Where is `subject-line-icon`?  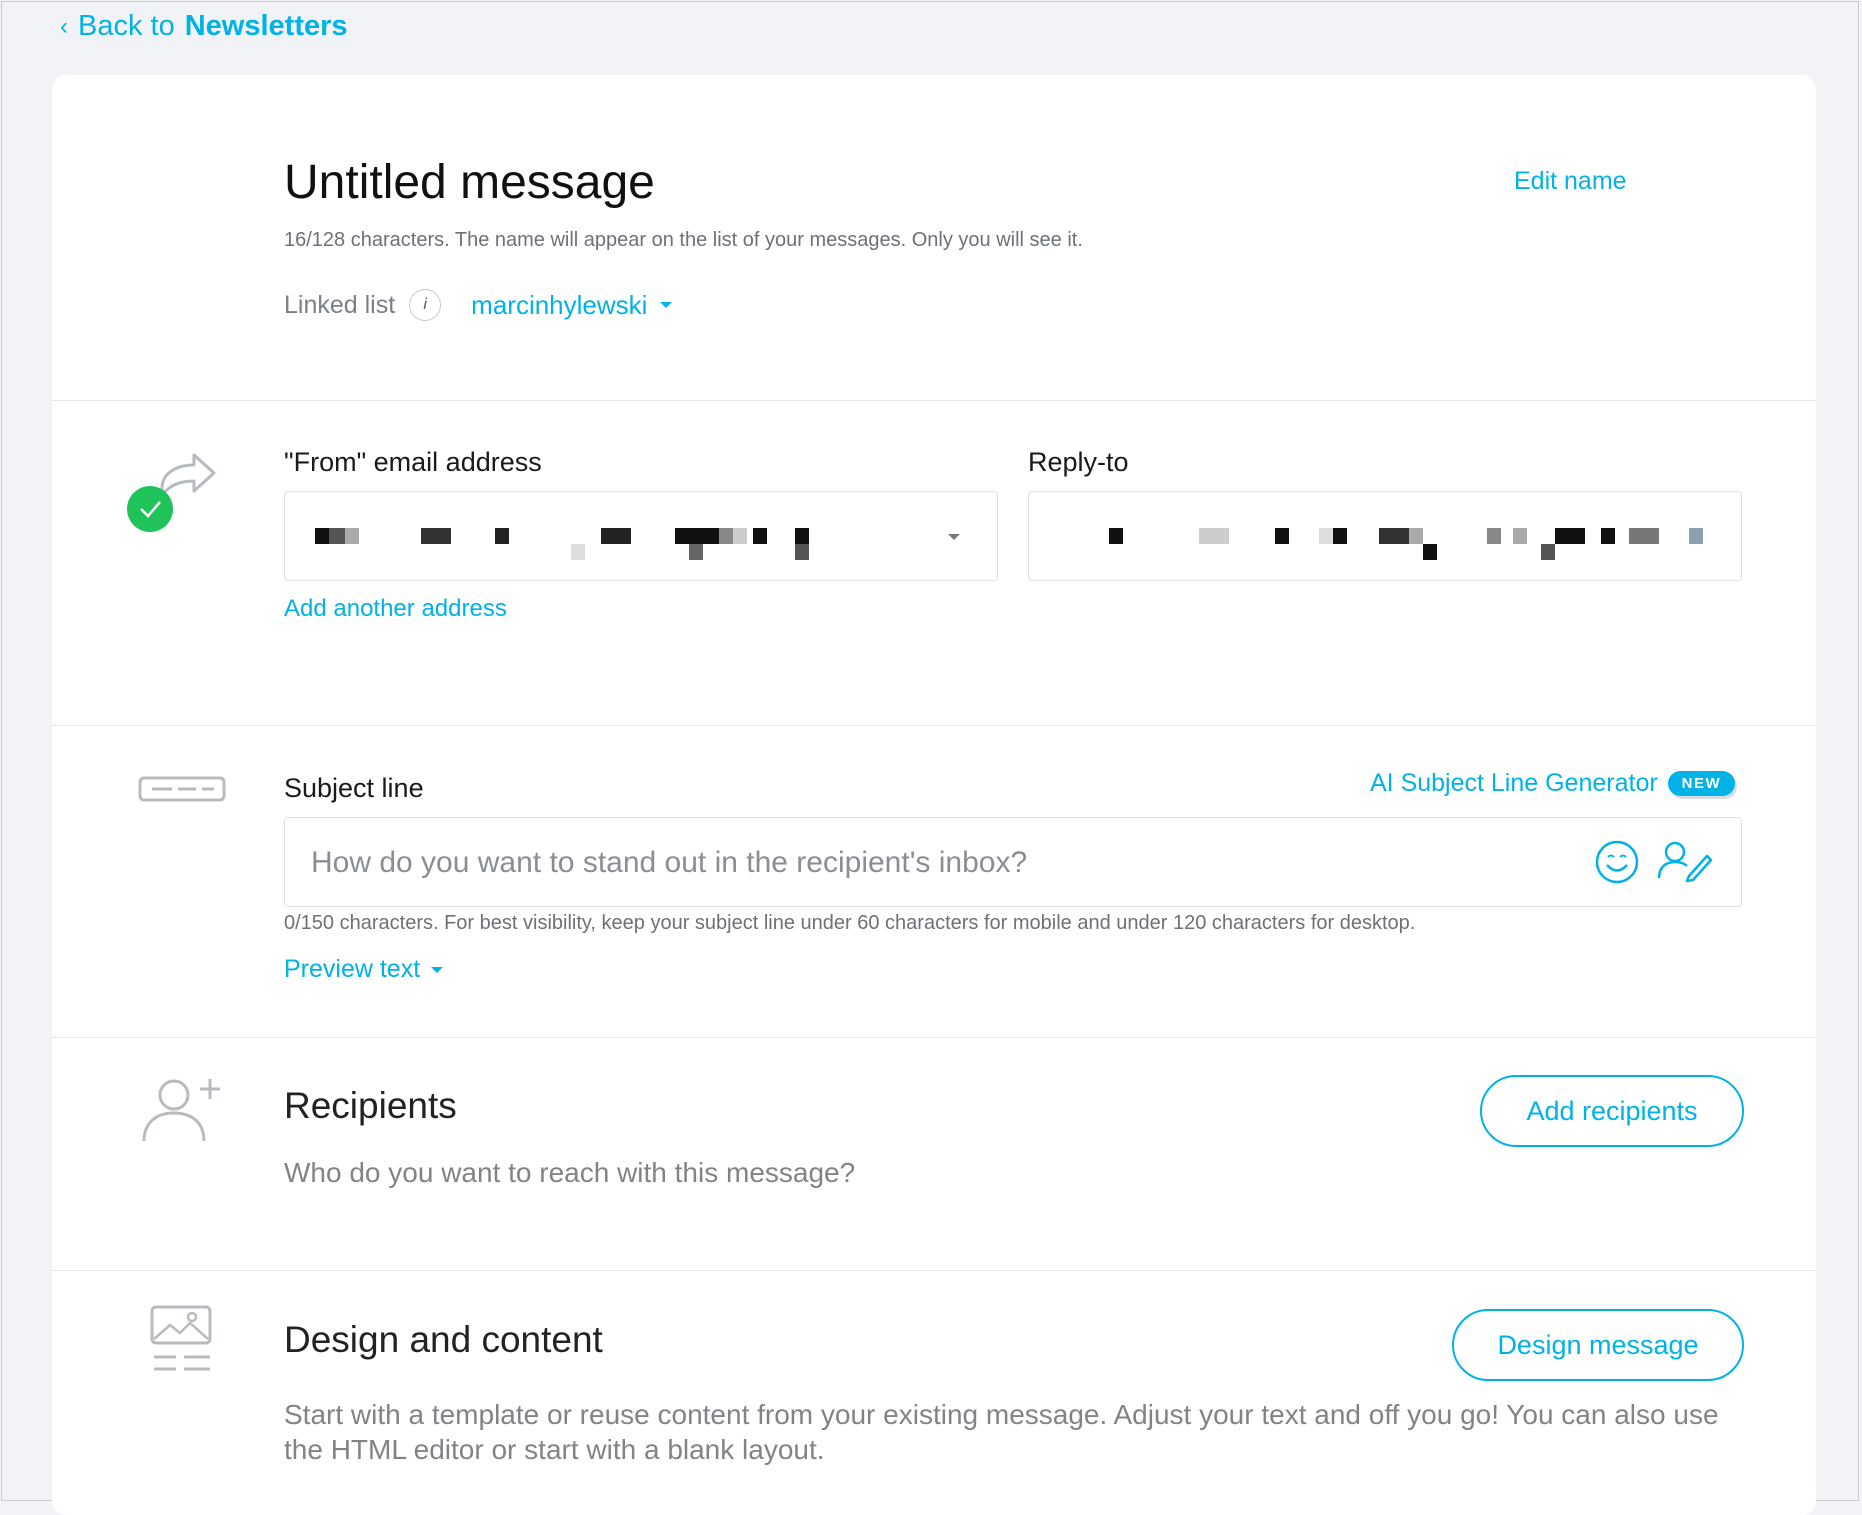 subject-line-icon is located at coordinates (182, 789).